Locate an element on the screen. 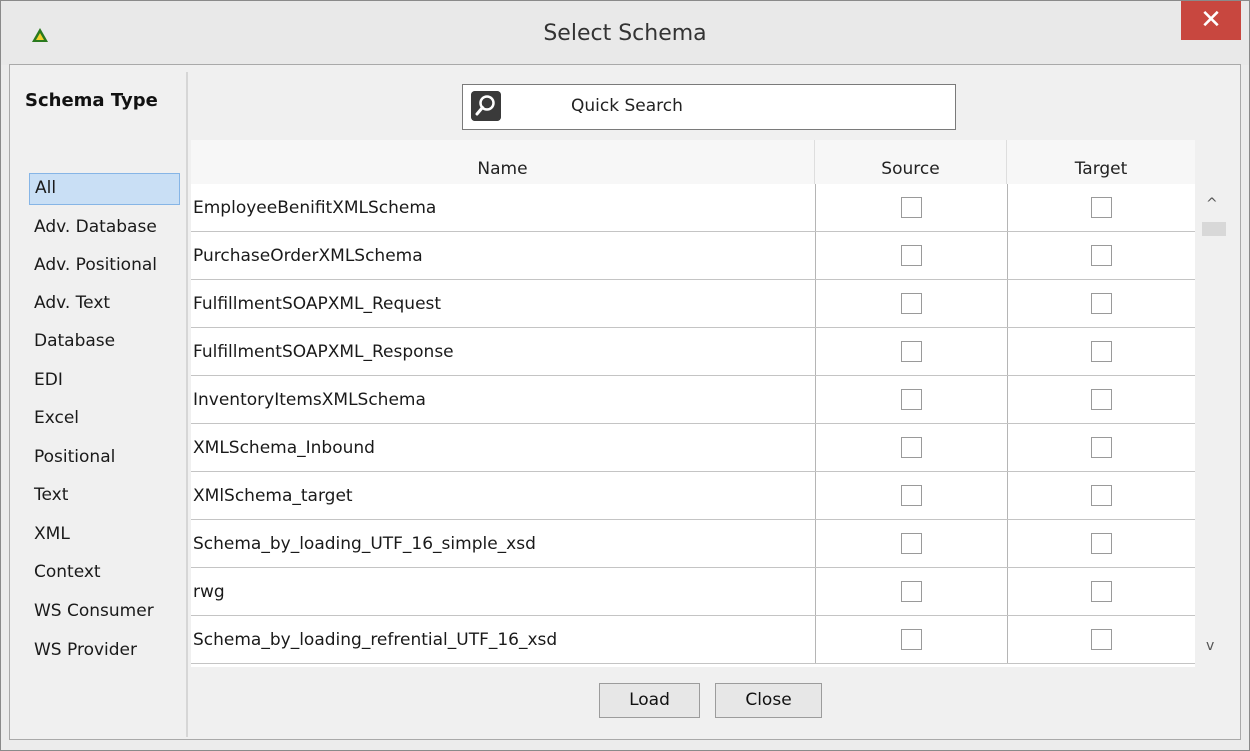 The height and width of the screenshot is (751, 1250). sidebar-item-excel: Excel is located at coordinates (104, 420).